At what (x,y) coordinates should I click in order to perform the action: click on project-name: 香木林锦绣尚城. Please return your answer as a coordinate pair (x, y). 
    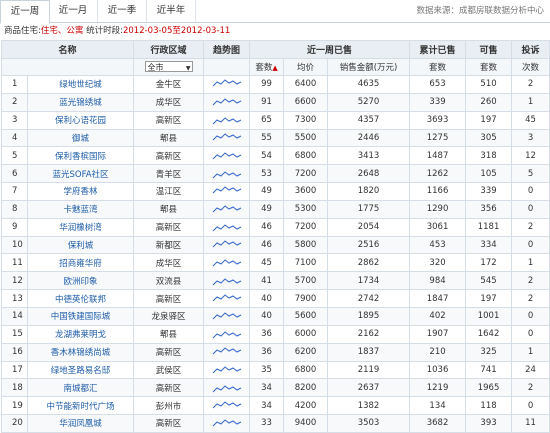
    Looking at the image, I should click on (80, 352).